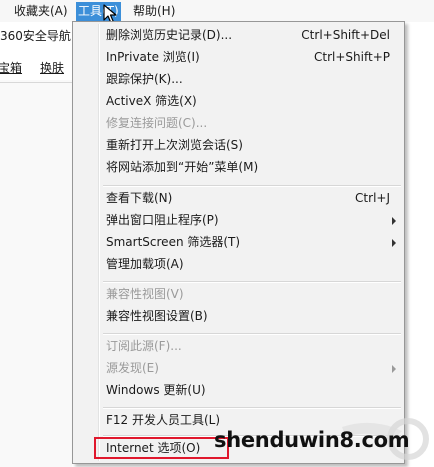 This screenshot has height=467, width=434. I want to click on menu-item-delete-history: 删除浏览历史记录(D)... Ctrl+Shift+Del, so click(238, 35).